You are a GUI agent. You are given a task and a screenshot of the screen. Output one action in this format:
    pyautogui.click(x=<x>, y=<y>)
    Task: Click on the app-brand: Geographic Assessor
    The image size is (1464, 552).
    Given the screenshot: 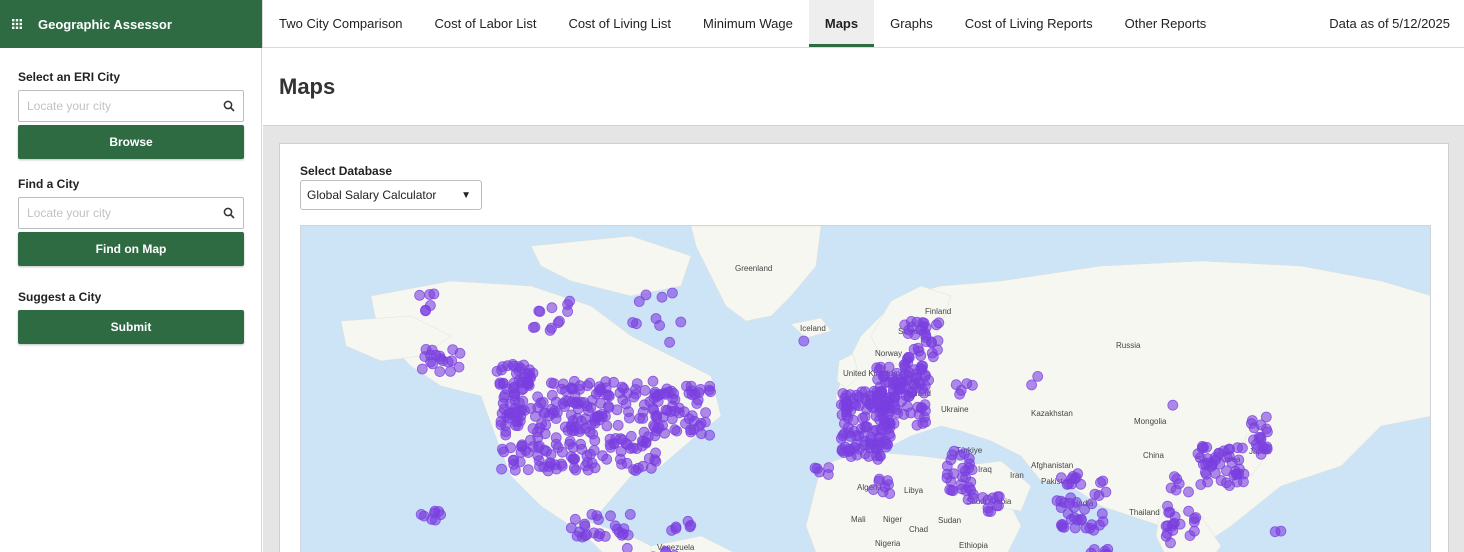 What is the action you would take?
    pyautogui.click(x=131, y=24)
    